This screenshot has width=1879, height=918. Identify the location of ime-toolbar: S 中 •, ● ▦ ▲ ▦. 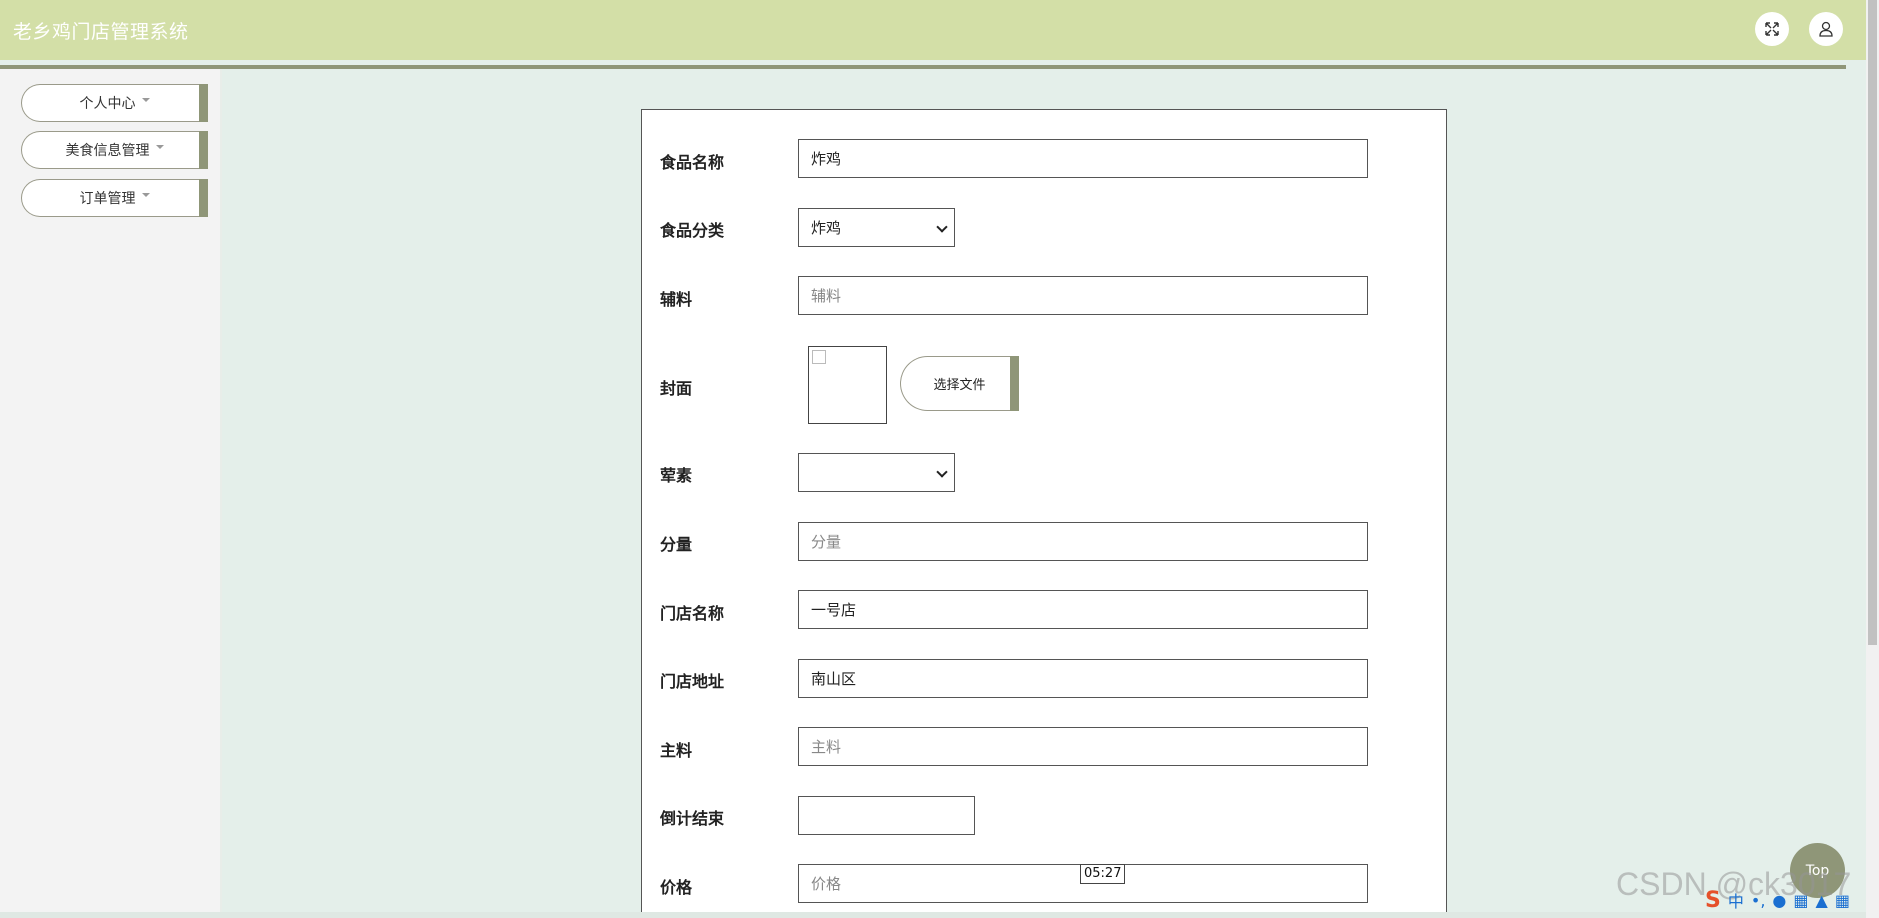
(1790, 900).